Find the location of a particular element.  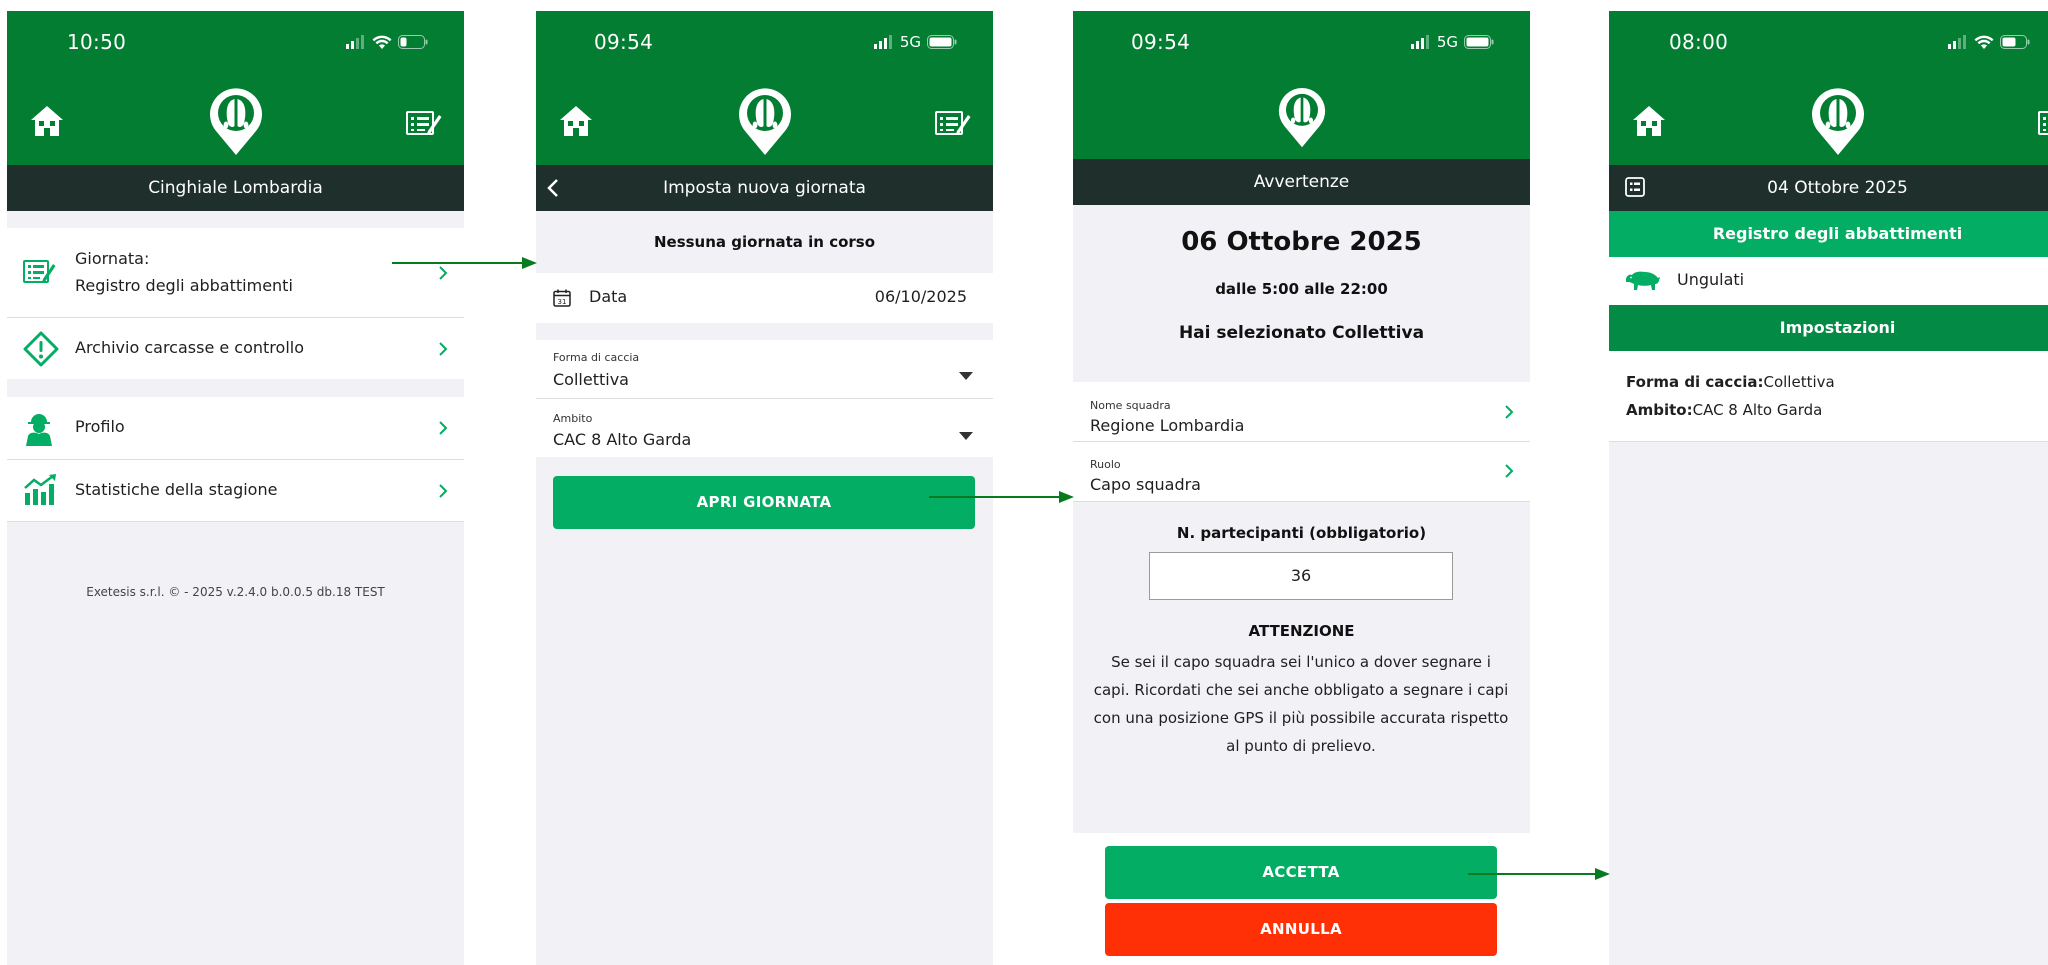

ambito-label: Ambito is located at coordinates (573, 418).